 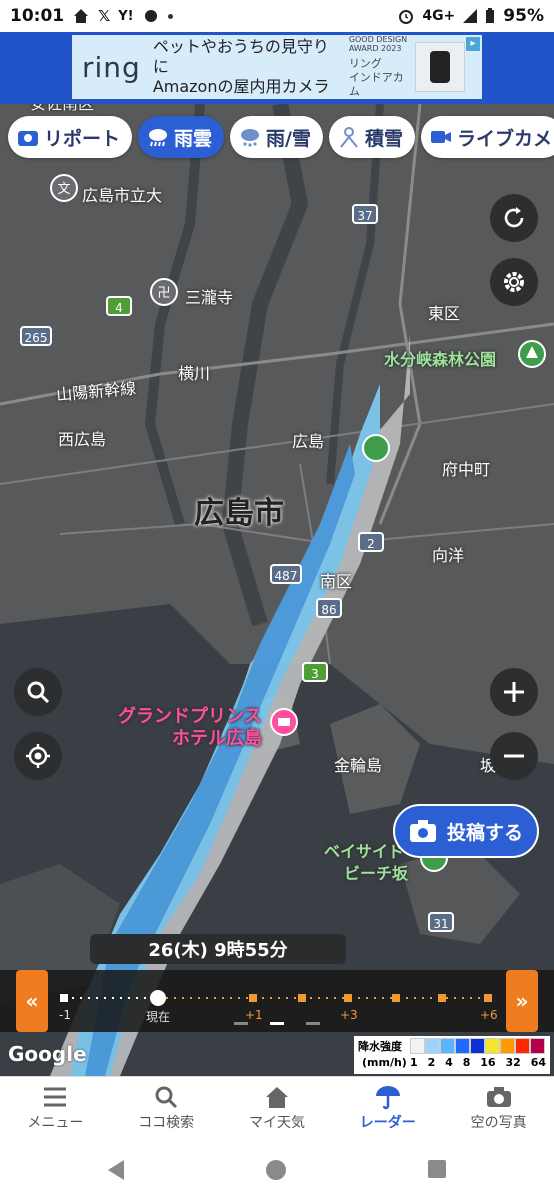 What do you see at coordinates (470, 16) in the screenshot?
I see `signal-icon` at bounding box center [470, 16].